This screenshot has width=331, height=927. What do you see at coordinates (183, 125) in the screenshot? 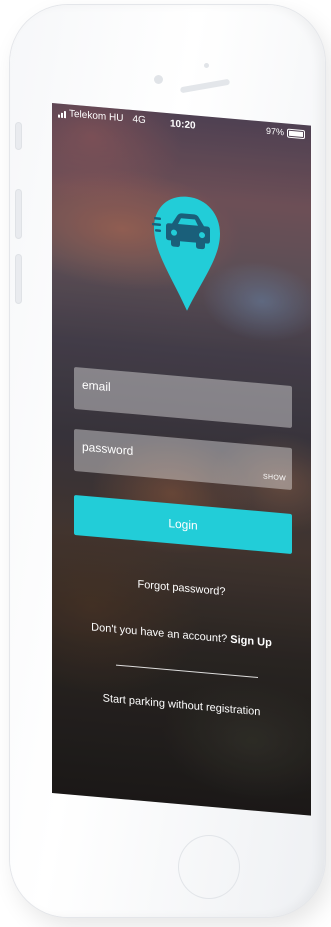
I see `status-time: 10:20` at bounding box center [183, 125].